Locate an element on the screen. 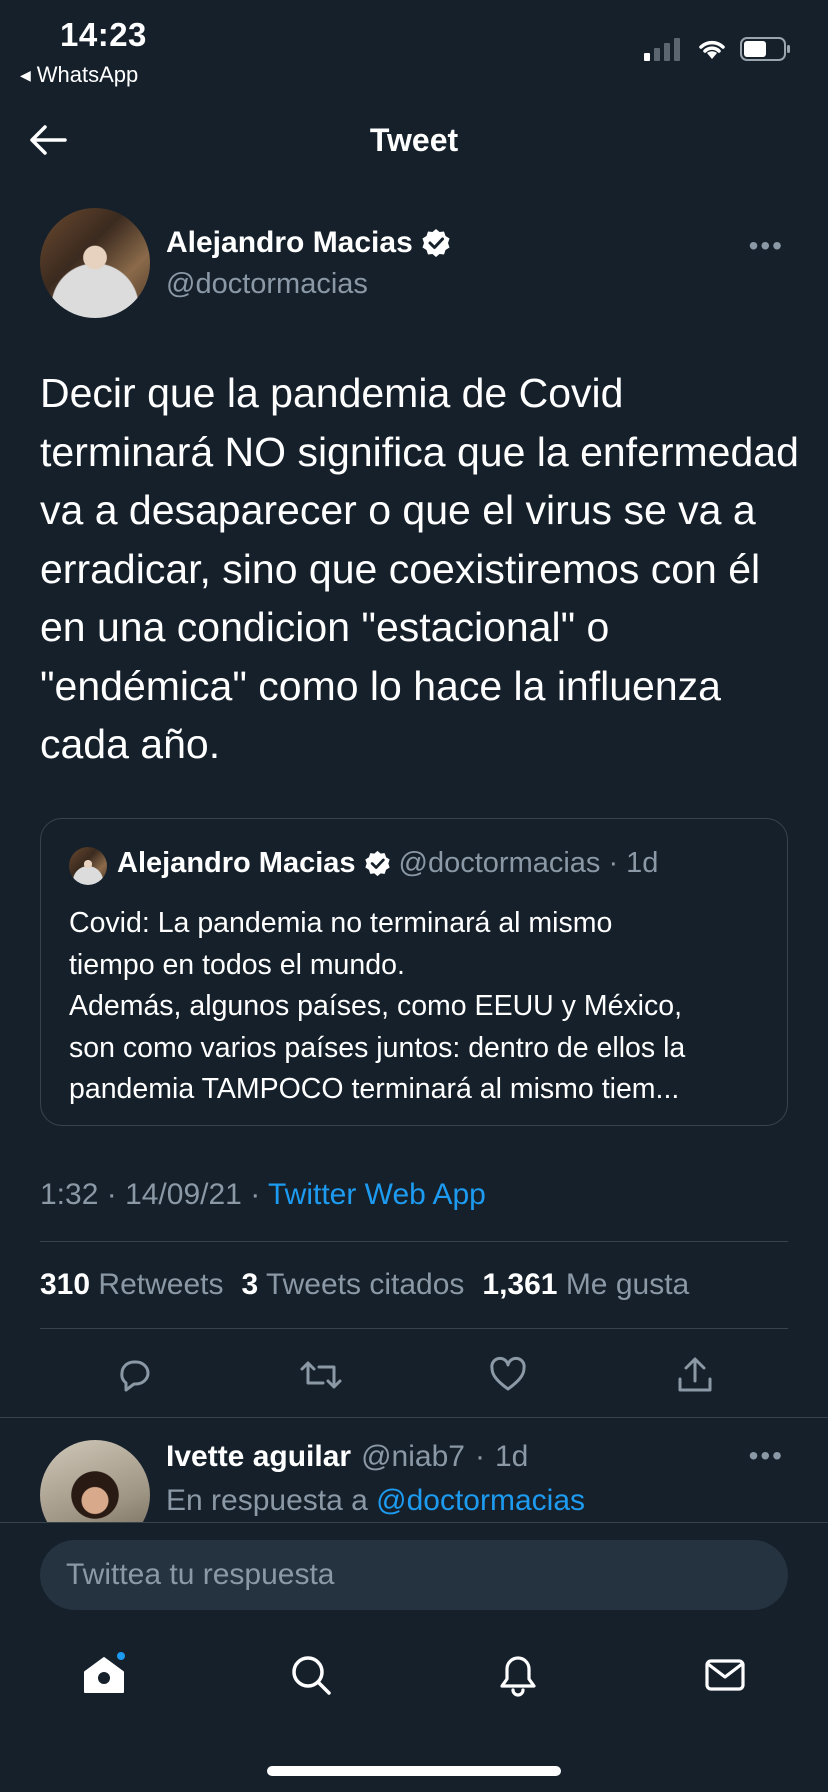 The width and height of the screenshot is (828, 1792). likes-label: Me gusta is located at coordinates (627, 1284).